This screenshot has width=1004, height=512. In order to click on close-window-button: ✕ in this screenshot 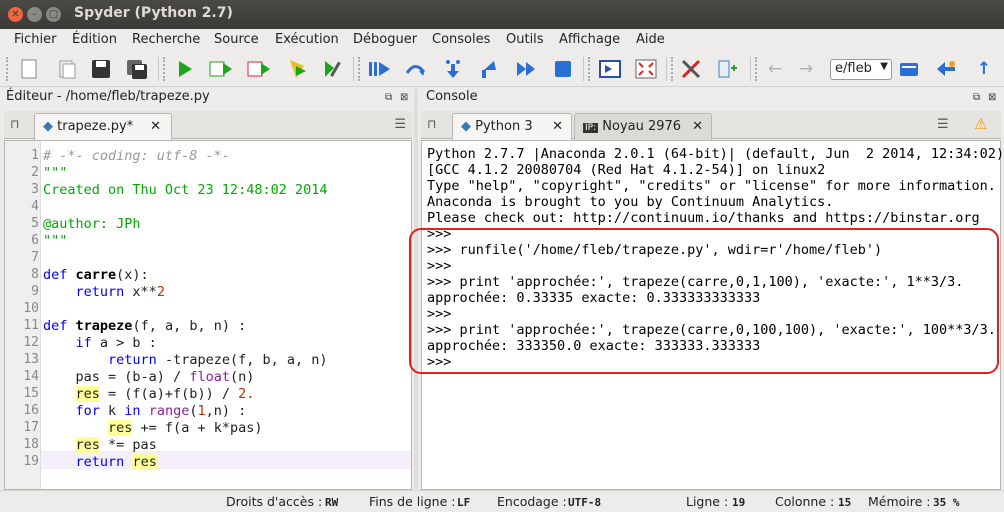, I will do `click(15, 14)`.